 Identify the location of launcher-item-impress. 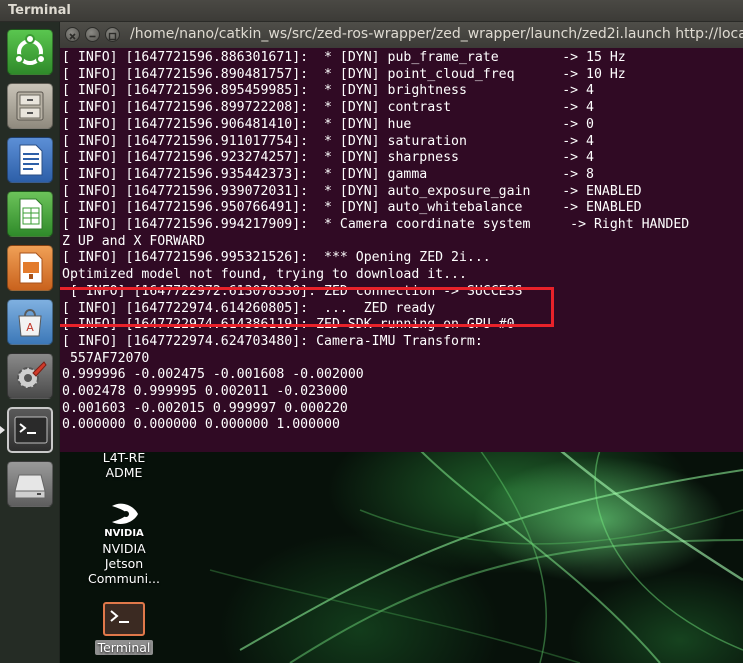
(30, 268).